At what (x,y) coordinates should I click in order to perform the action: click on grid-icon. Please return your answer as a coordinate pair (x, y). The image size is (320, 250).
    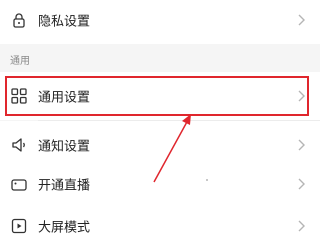
    Looking at the image, I should click on (19, 96).